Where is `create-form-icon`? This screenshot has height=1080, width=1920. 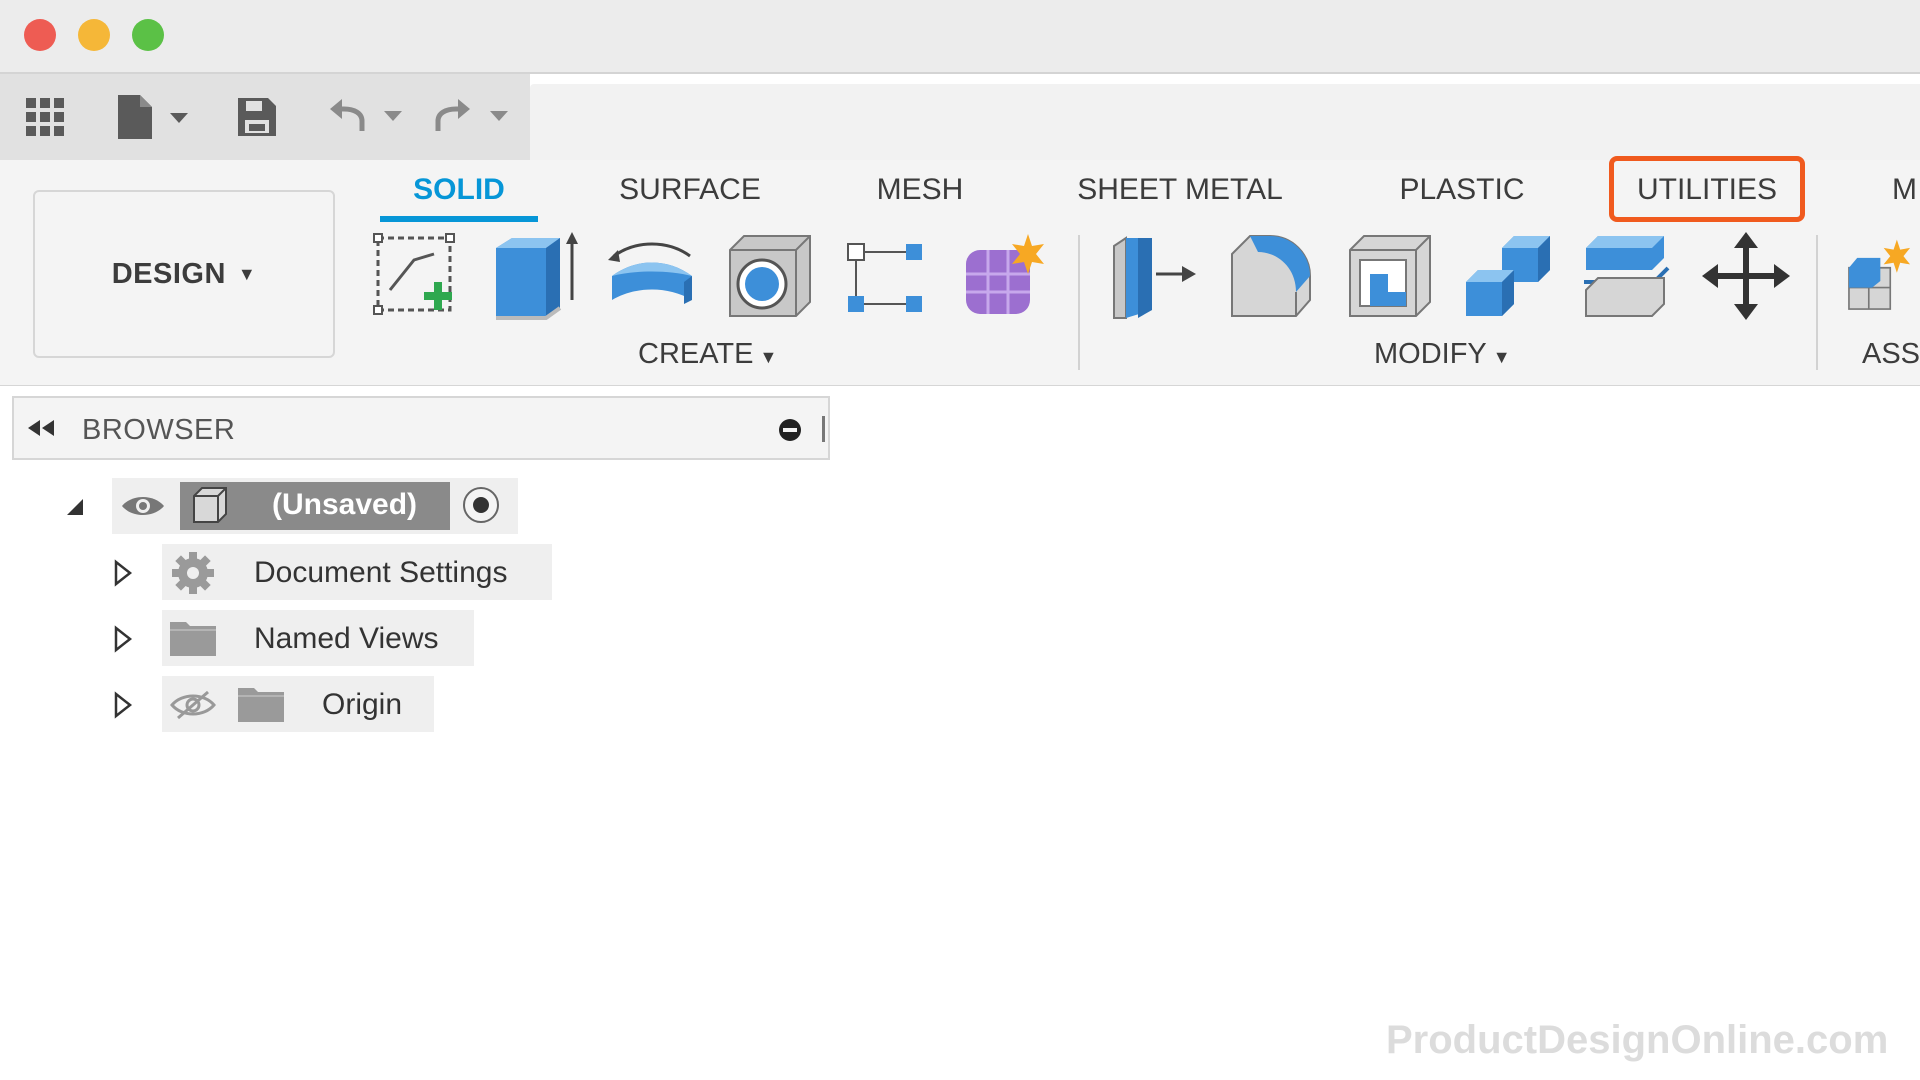
create-form-icon is located at coordinates (1004, 276).